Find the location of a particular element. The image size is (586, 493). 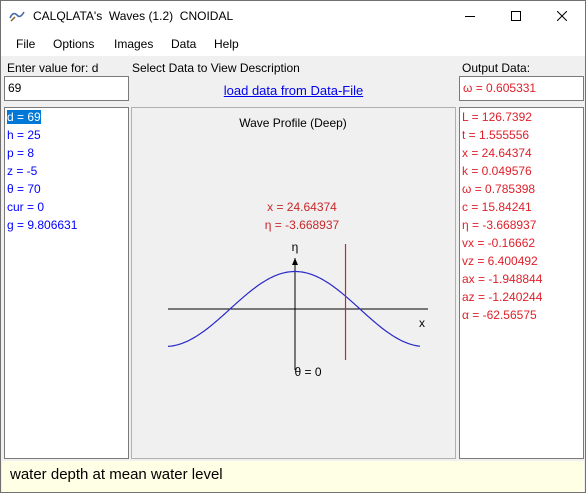

list-item: d = 69 is located at coordinates (66, 117).